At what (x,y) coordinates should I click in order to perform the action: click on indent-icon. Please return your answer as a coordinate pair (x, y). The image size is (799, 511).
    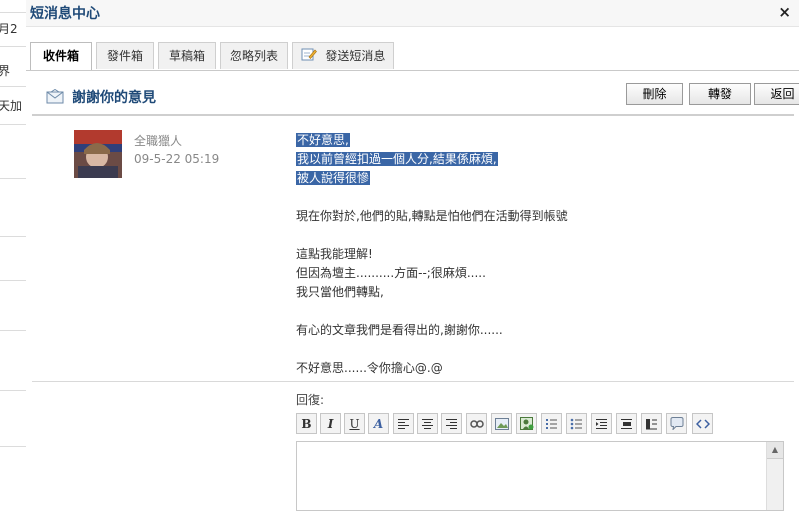
    Looking at the image, I should click on (601, 423).